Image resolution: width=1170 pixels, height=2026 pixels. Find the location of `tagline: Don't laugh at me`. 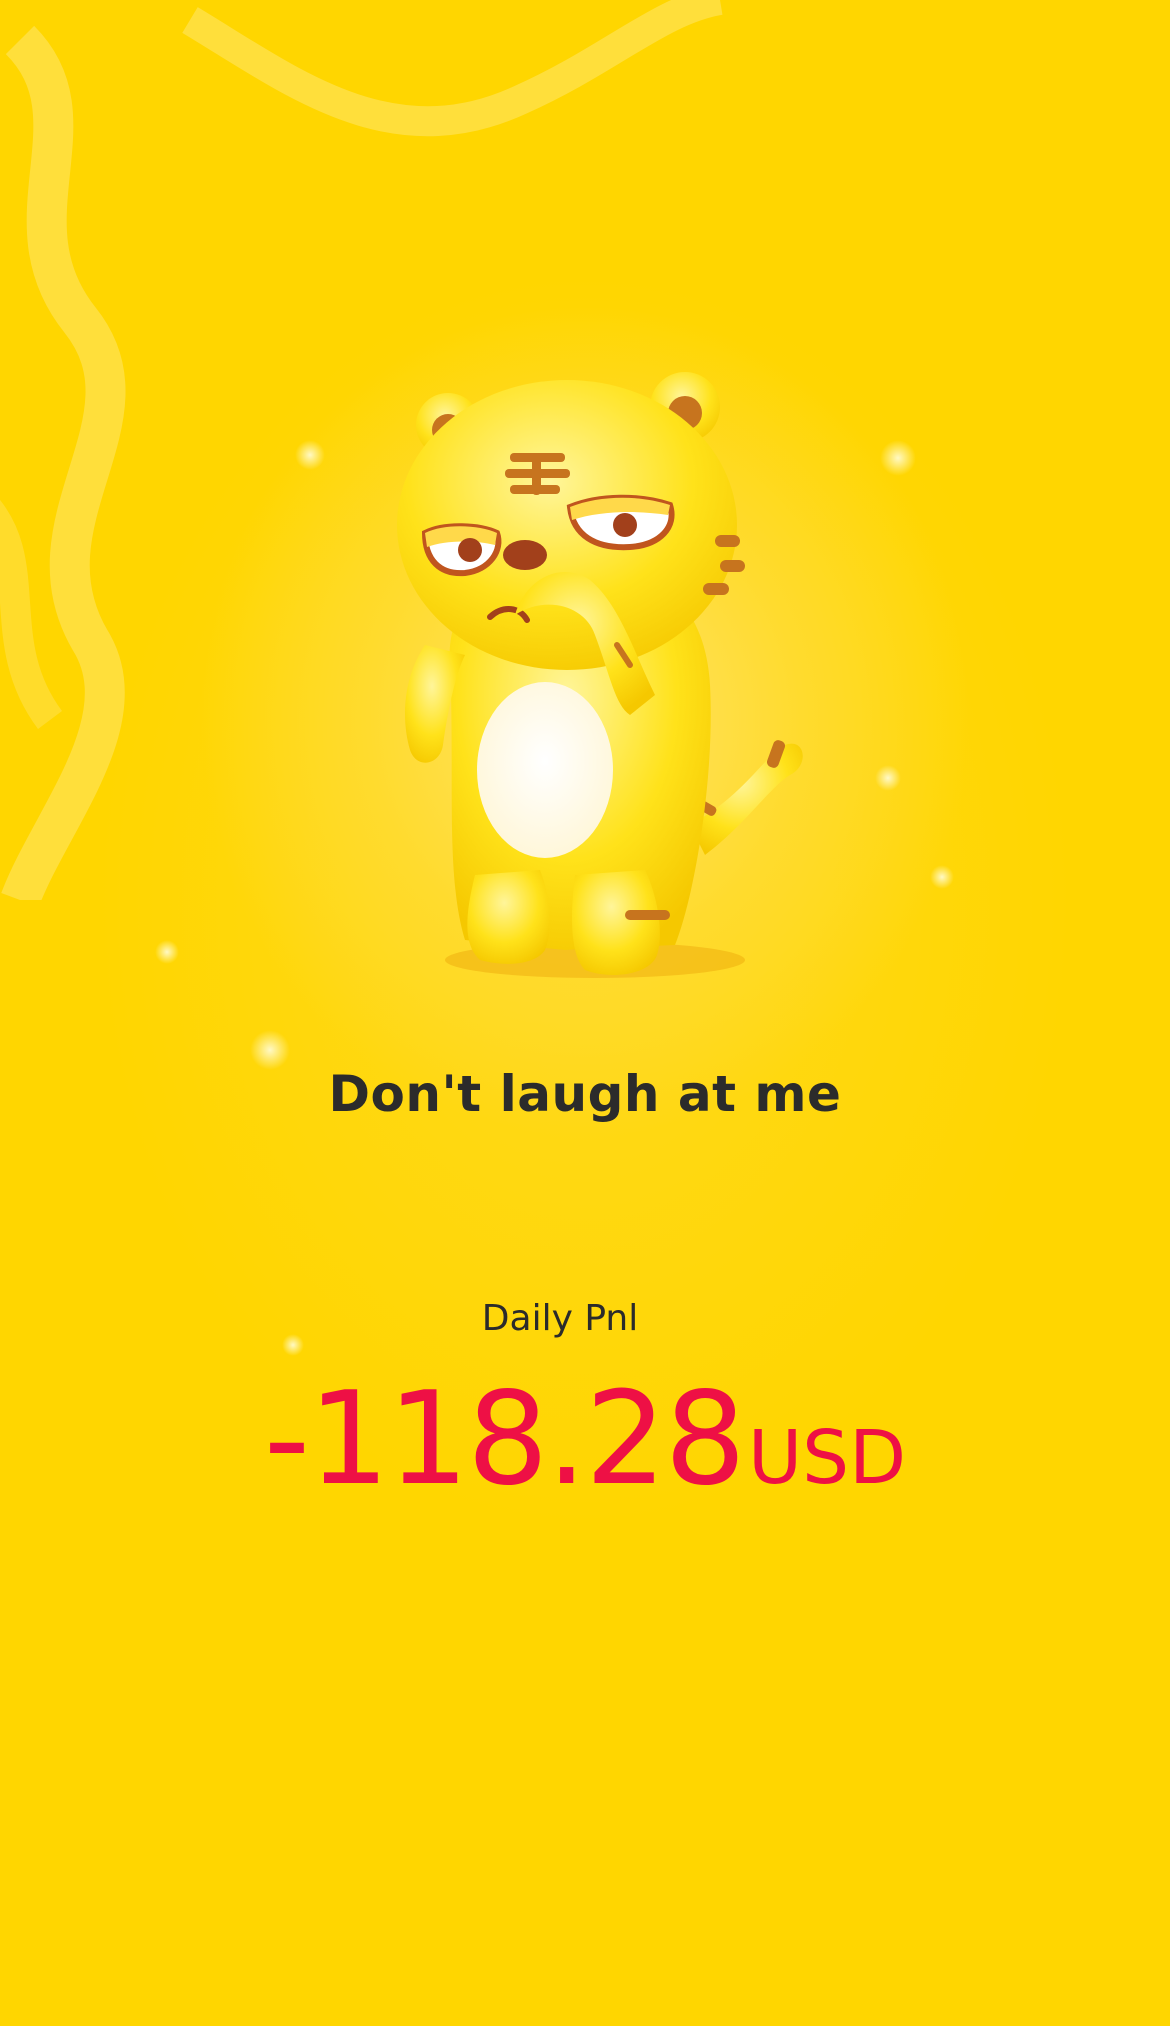

tagline: Don't laugh at me is located at coordinates (585, 1094).